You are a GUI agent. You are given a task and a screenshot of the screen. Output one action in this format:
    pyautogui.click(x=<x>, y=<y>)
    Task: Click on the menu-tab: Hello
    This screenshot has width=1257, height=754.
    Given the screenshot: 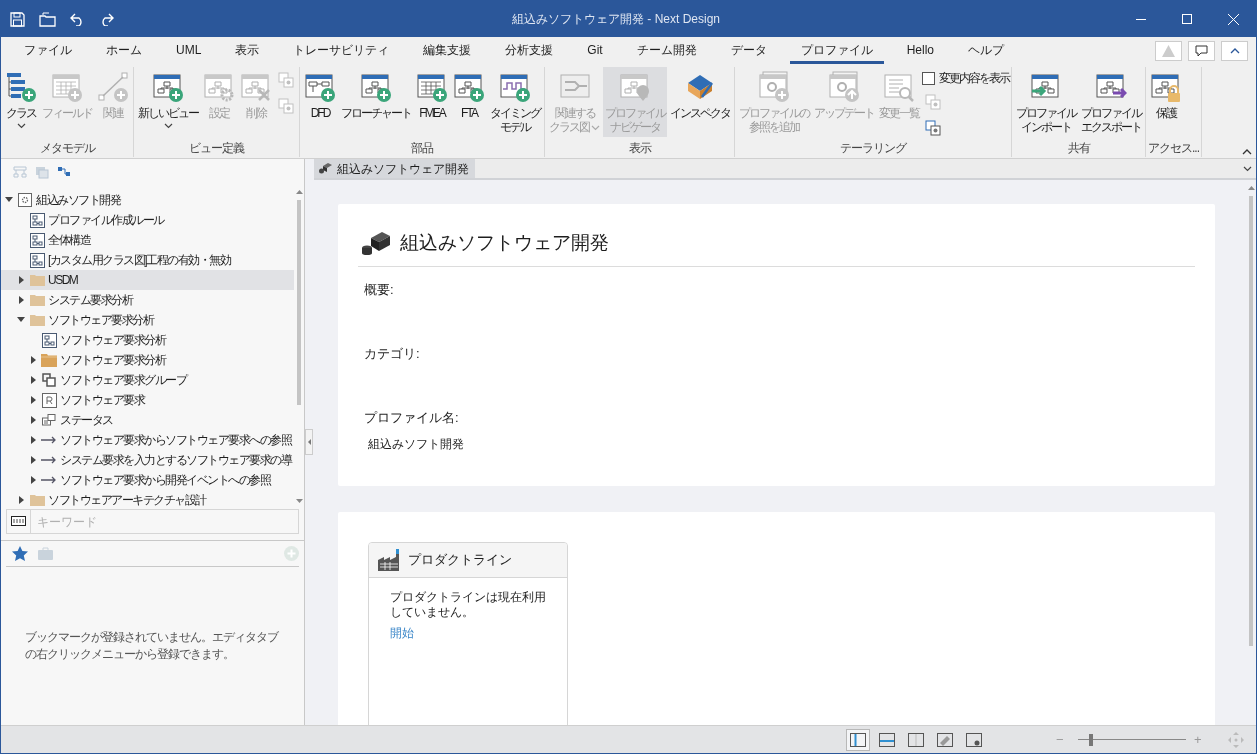 What is the action you would take?
    pyautogui.click(x=920, y=51)
    